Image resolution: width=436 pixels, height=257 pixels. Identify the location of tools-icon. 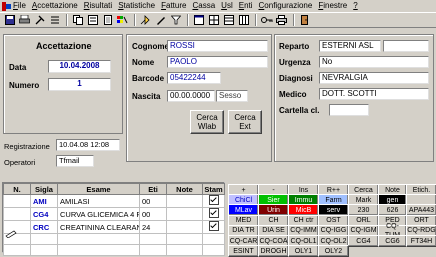
(39, 20).